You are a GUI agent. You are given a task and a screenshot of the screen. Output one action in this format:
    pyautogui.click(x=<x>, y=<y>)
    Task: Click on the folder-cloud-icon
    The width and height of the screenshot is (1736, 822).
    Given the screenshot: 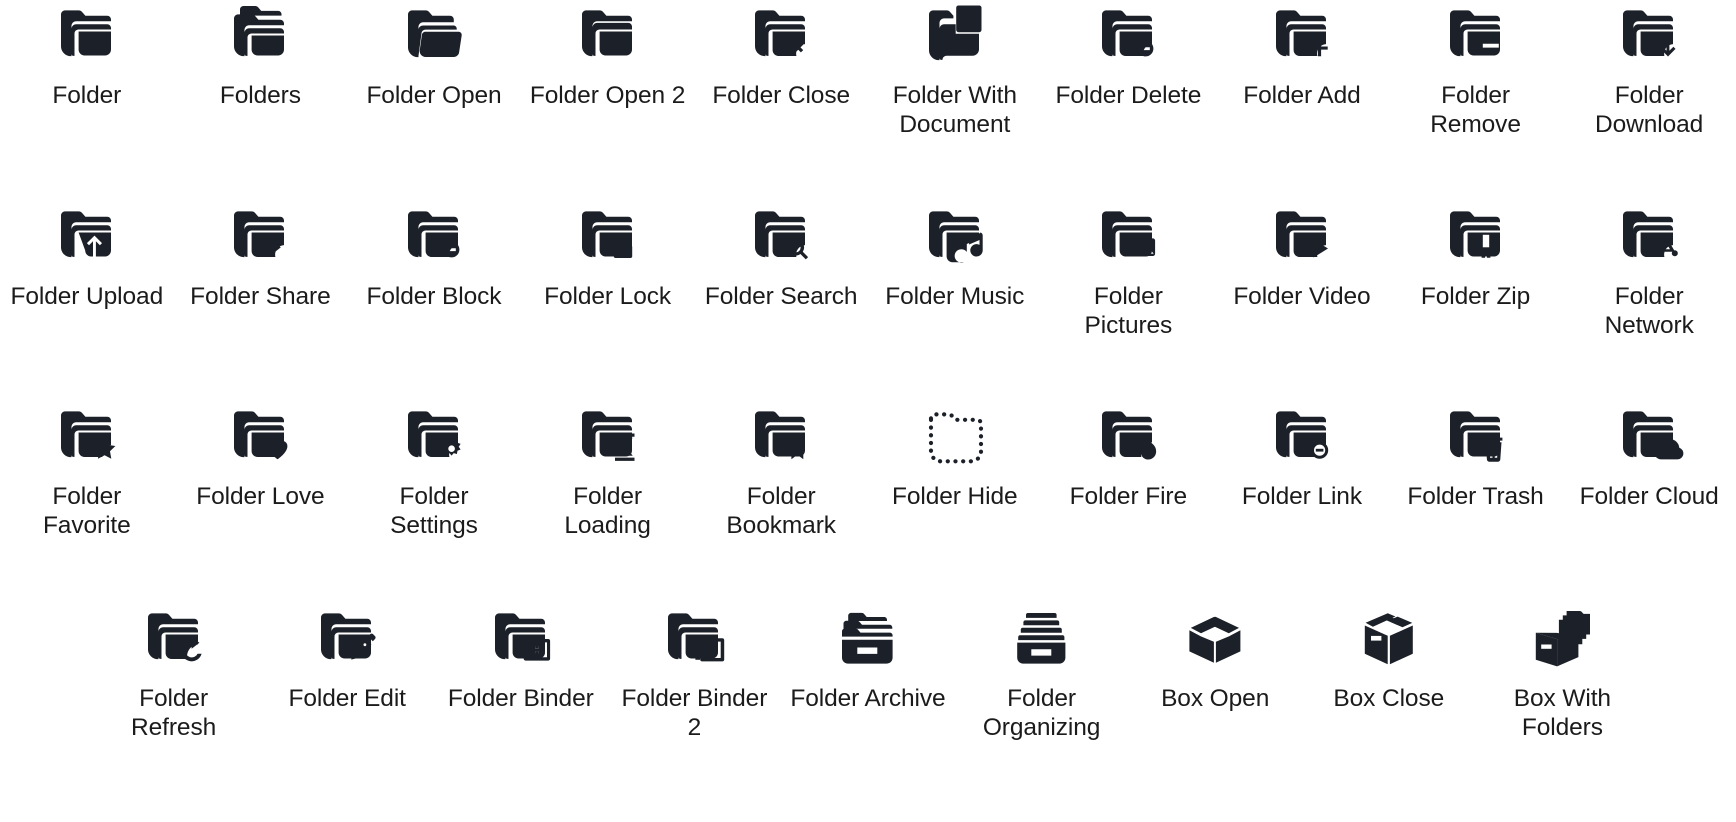 What is the action you would take?
    pyautogui.click(x=1649, y=437)
    